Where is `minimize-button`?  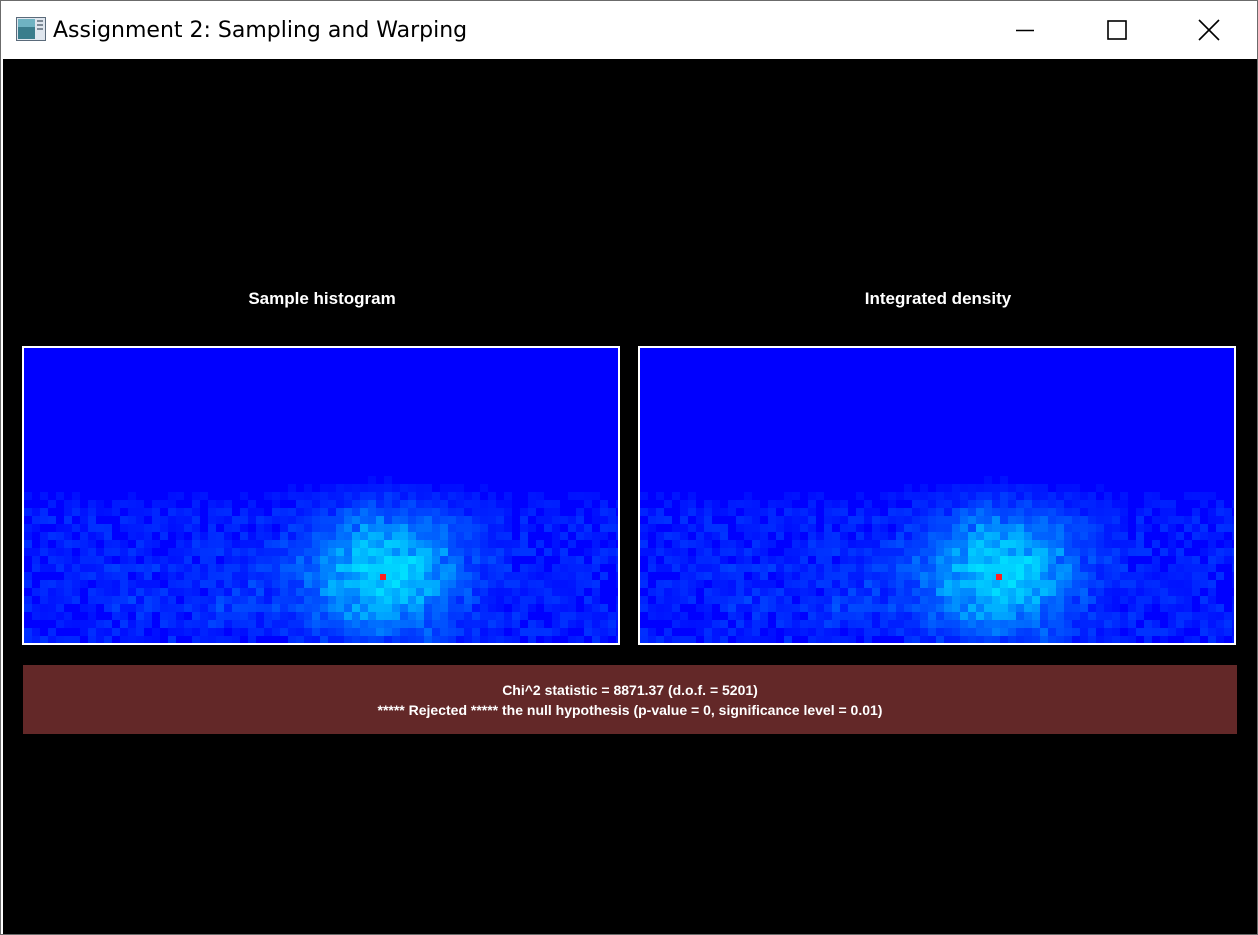
minimize-button is located at coordinates (1025, 29).